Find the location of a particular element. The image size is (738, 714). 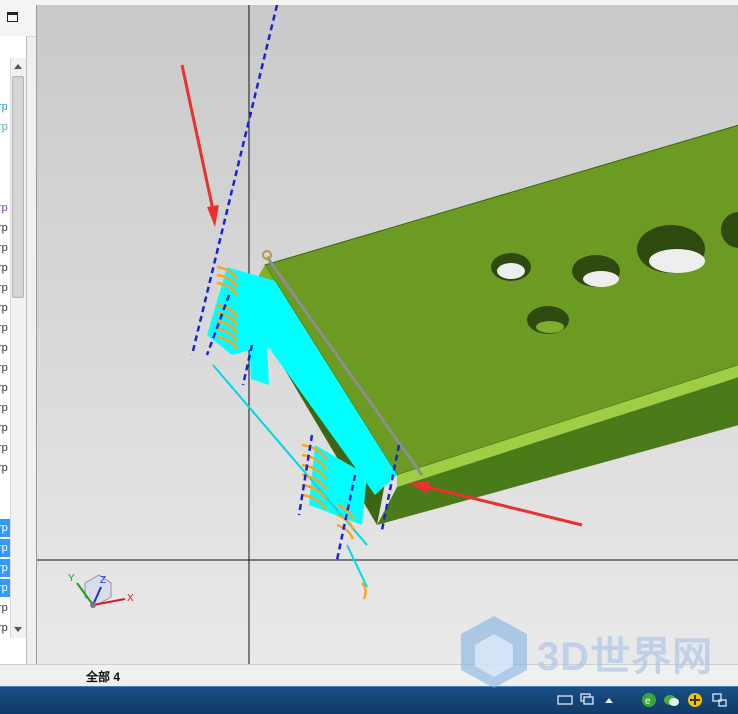

network-icon is located at coordinates (719, 700).